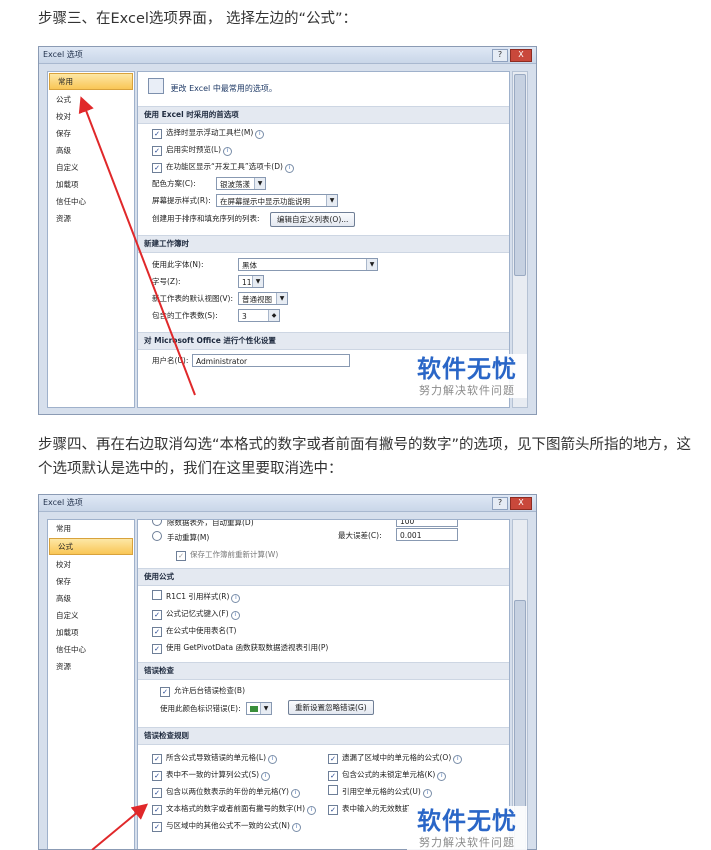 This screenshot has height=850, width=711. I want to click on reset-ignored-errors-button: 重新设置忽略错误(G), so click(331, 707).